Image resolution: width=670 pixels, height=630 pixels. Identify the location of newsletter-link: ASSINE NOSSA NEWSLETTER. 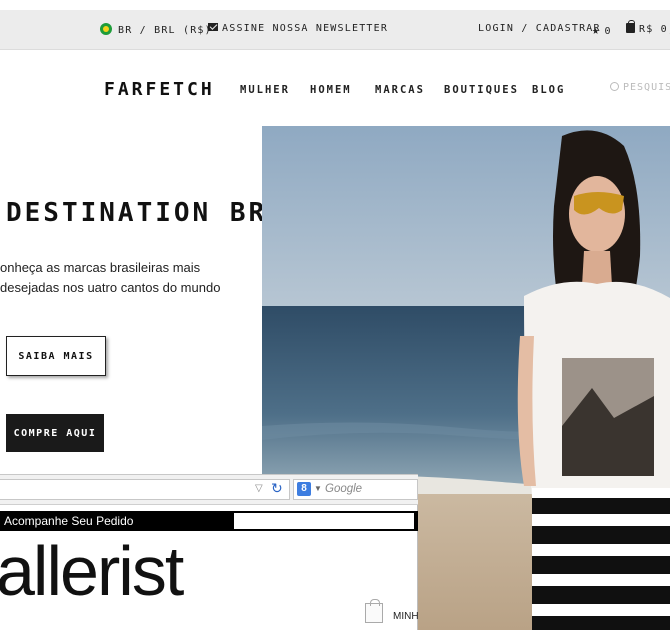
(298, 28).